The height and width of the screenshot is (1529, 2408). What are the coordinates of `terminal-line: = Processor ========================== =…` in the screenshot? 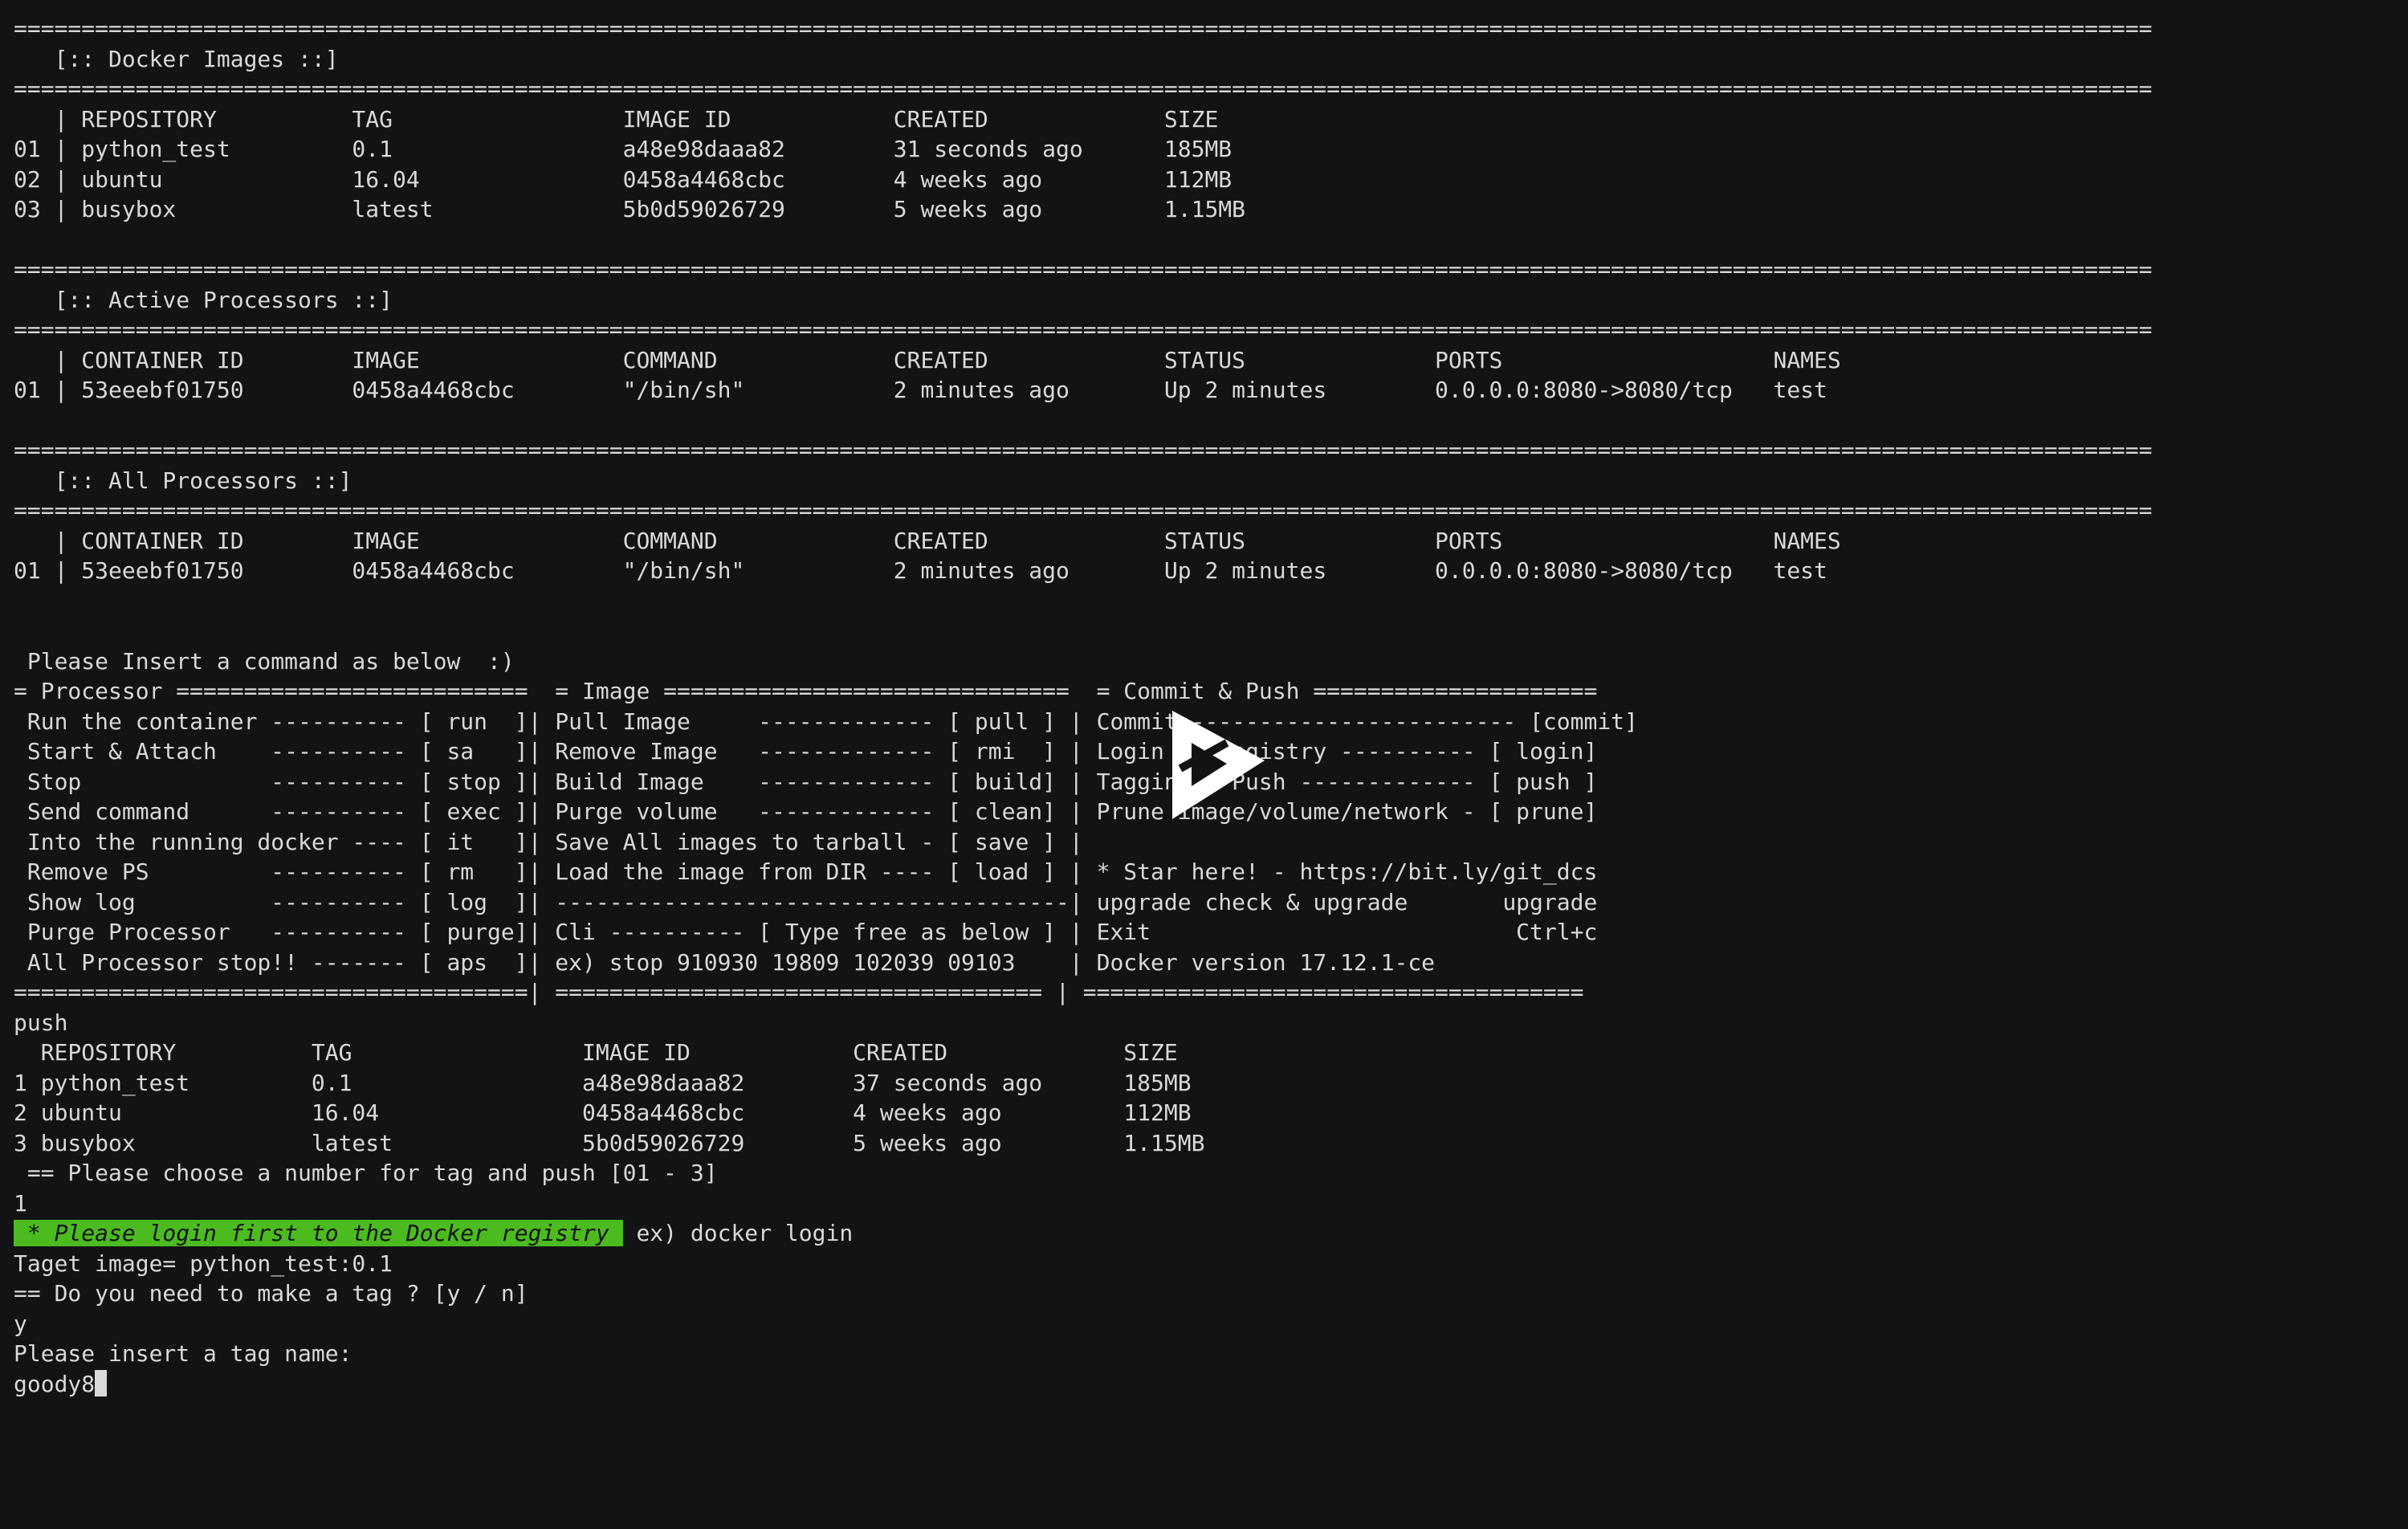 It's located at (806, 691).